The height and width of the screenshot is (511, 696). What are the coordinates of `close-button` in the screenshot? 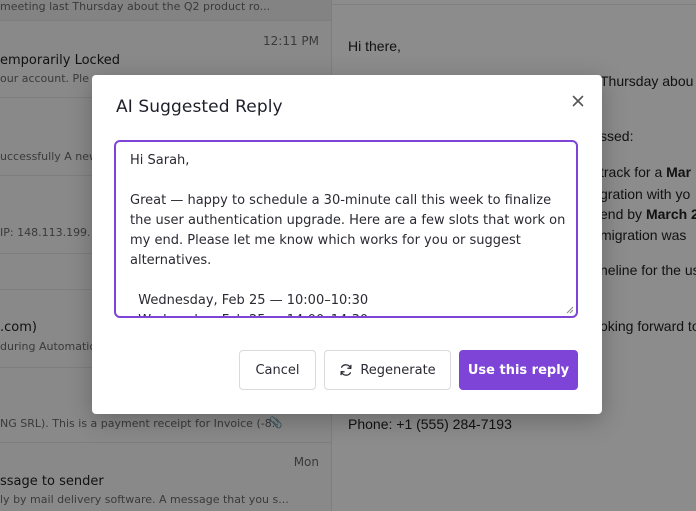 It's located at (578, 101).